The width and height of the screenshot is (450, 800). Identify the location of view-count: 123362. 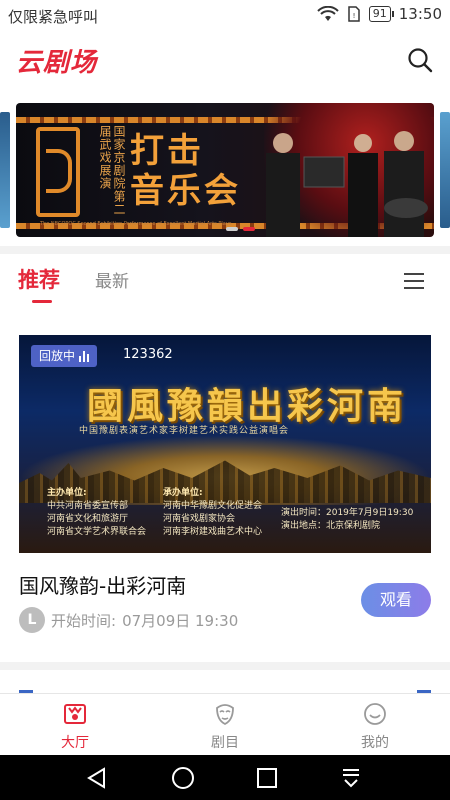
(148, 354).